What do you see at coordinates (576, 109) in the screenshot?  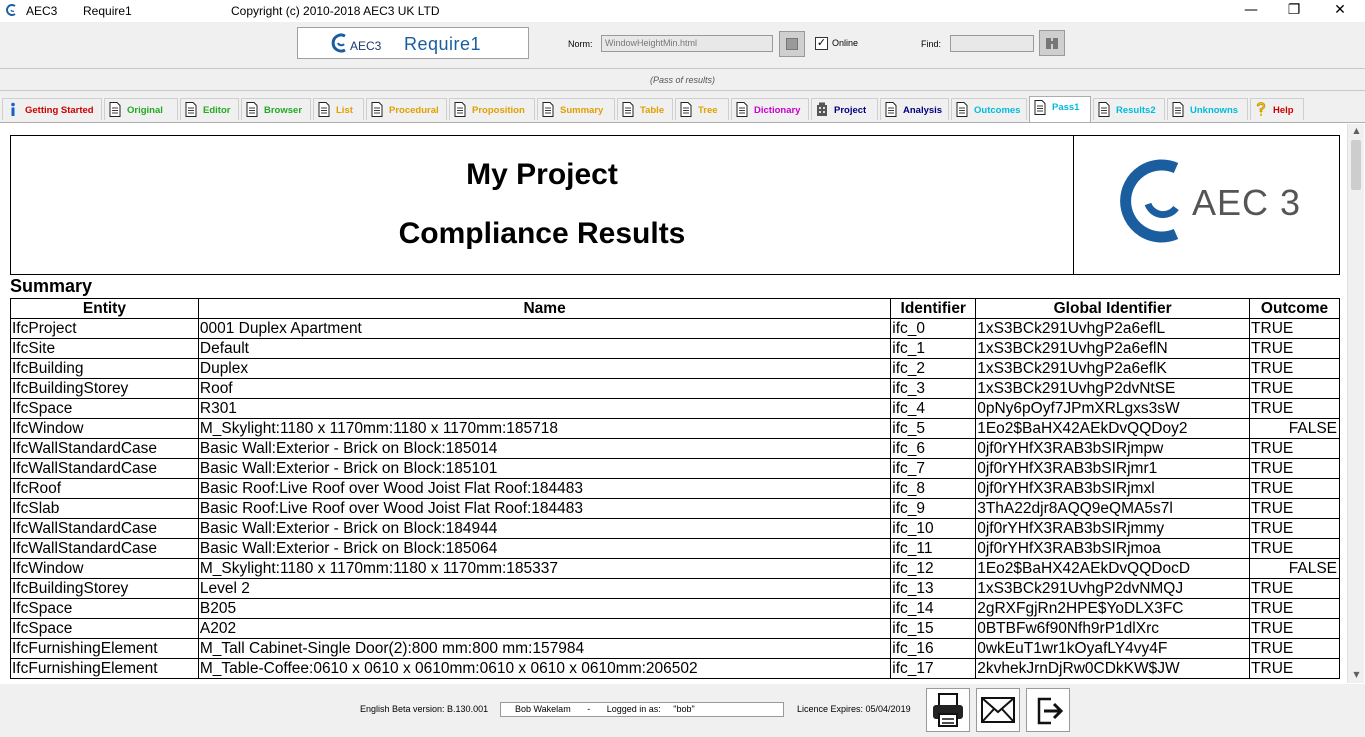 I see `tab-summary: Summary` at bounding box center [576, 109].